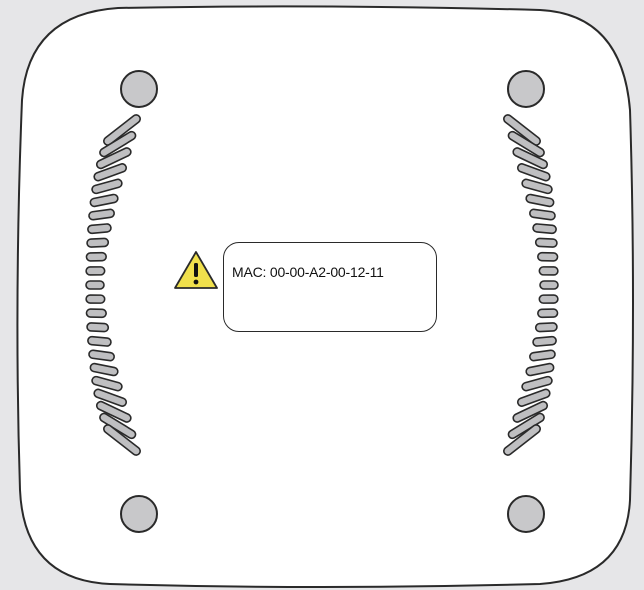 This screenshot has height=590, width=644. Describe the element at coordinates (526, 514) in the screenshot. I see `foot-bottom-right` at that location.